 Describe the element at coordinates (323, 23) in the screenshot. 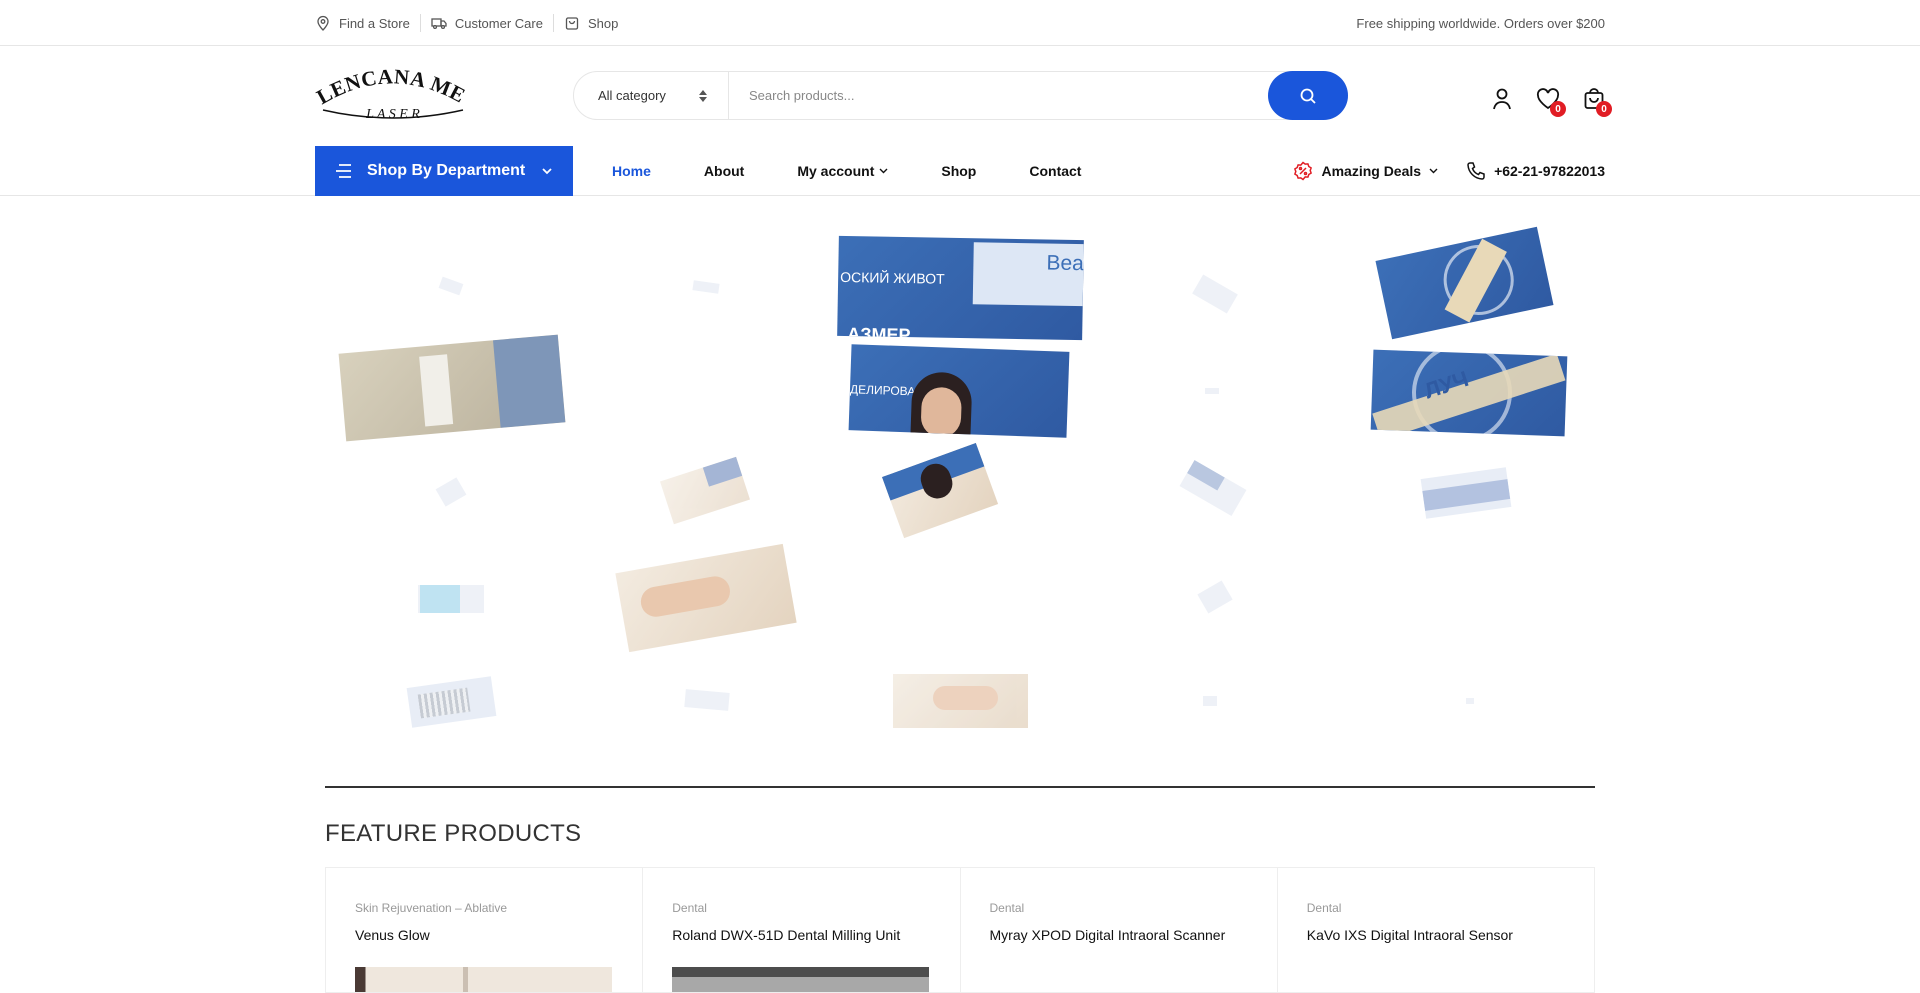

I see `map-pin-icon` at that location.